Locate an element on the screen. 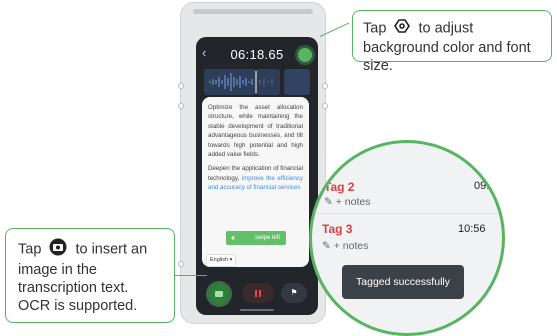  waveform-thumbnail is located at coordinates (297, 82).